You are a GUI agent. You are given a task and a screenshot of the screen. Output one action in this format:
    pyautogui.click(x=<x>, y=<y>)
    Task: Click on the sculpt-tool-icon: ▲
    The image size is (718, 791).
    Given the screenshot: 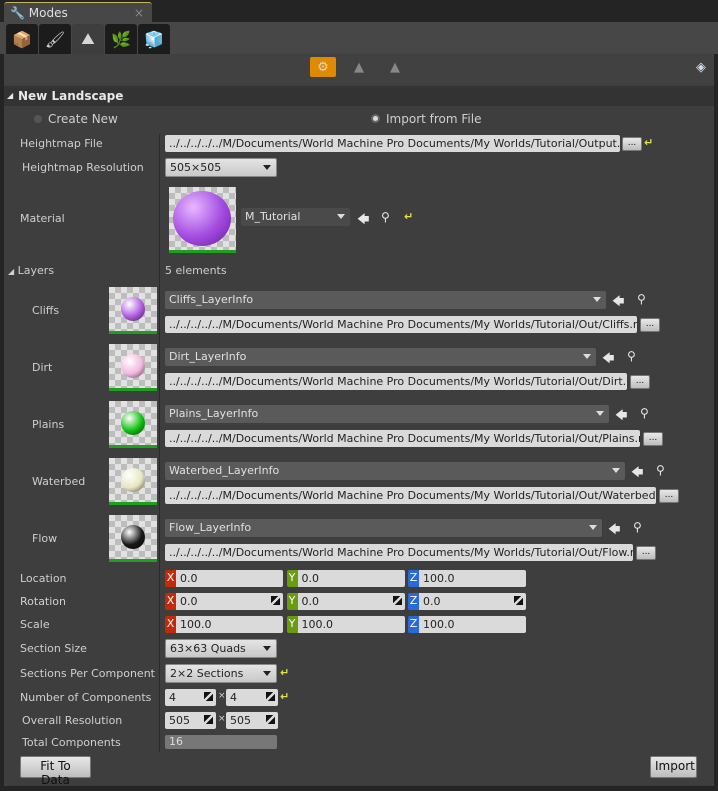 What is the action you would take?
    pyautogui.click(x=359, y=67)
    